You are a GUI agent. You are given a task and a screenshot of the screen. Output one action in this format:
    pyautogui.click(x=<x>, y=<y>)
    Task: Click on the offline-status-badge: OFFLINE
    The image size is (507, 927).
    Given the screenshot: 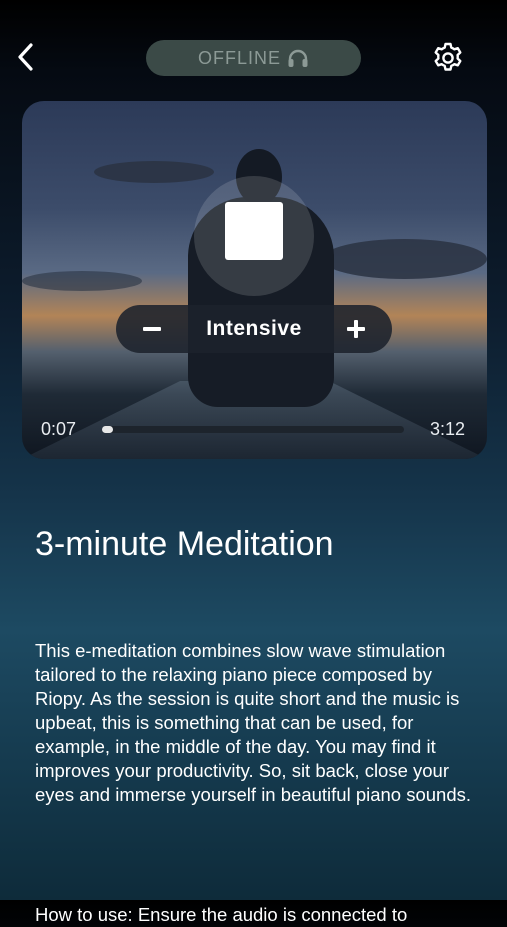 What is the action you would take?
    pyautogui.click(x=253, y=58)
    